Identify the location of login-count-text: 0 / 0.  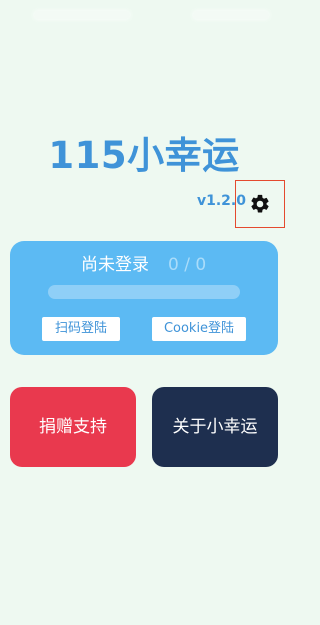
(187, 265).